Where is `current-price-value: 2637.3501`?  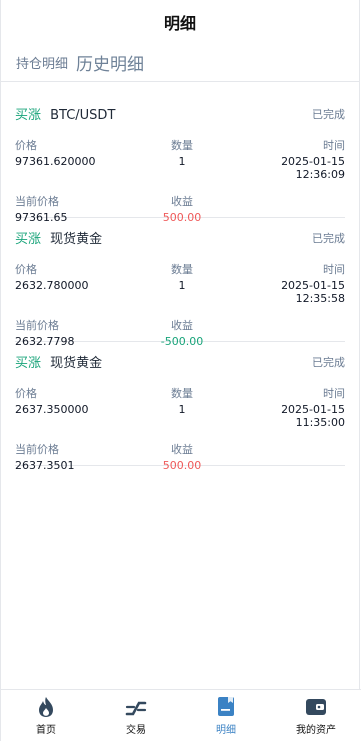
current-price-value: 2637.3501 is located at coordinates (45, 465).